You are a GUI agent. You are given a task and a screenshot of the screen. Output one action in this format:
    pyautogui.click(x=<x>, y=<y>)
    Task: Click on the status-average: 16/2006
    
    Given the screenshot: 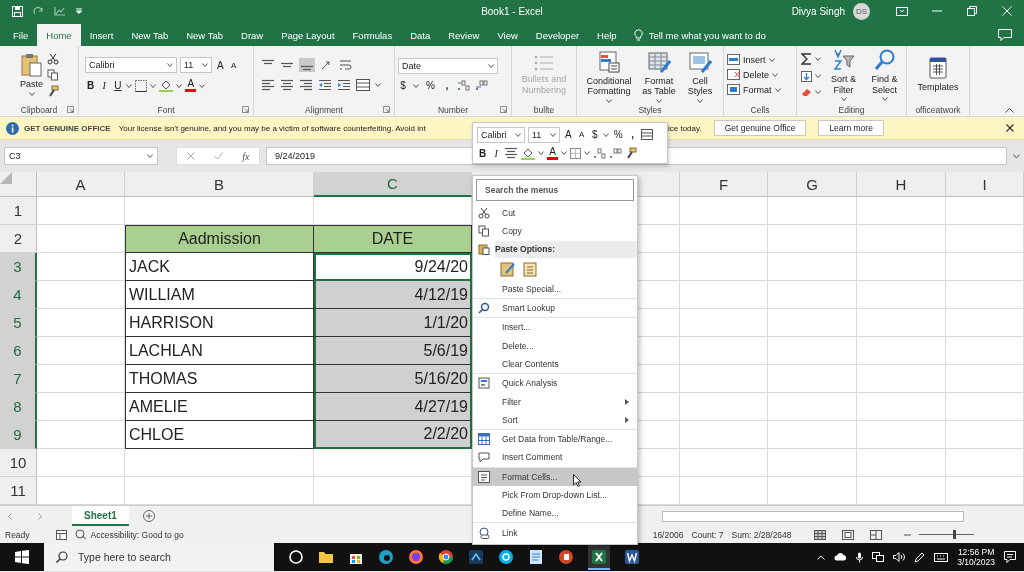 What is the action you would take?
    pyautogui.click(x=668, y=534)
    